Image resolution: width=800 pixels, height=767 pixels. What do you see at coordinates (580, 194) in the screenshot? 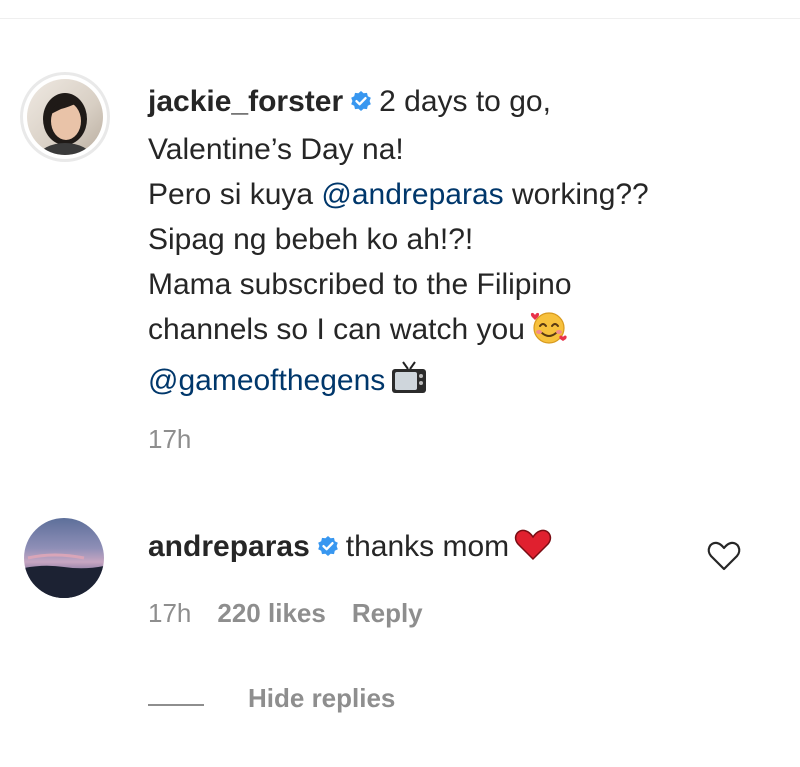
I see `comment-line: working??` at bounding box center [580, 194].